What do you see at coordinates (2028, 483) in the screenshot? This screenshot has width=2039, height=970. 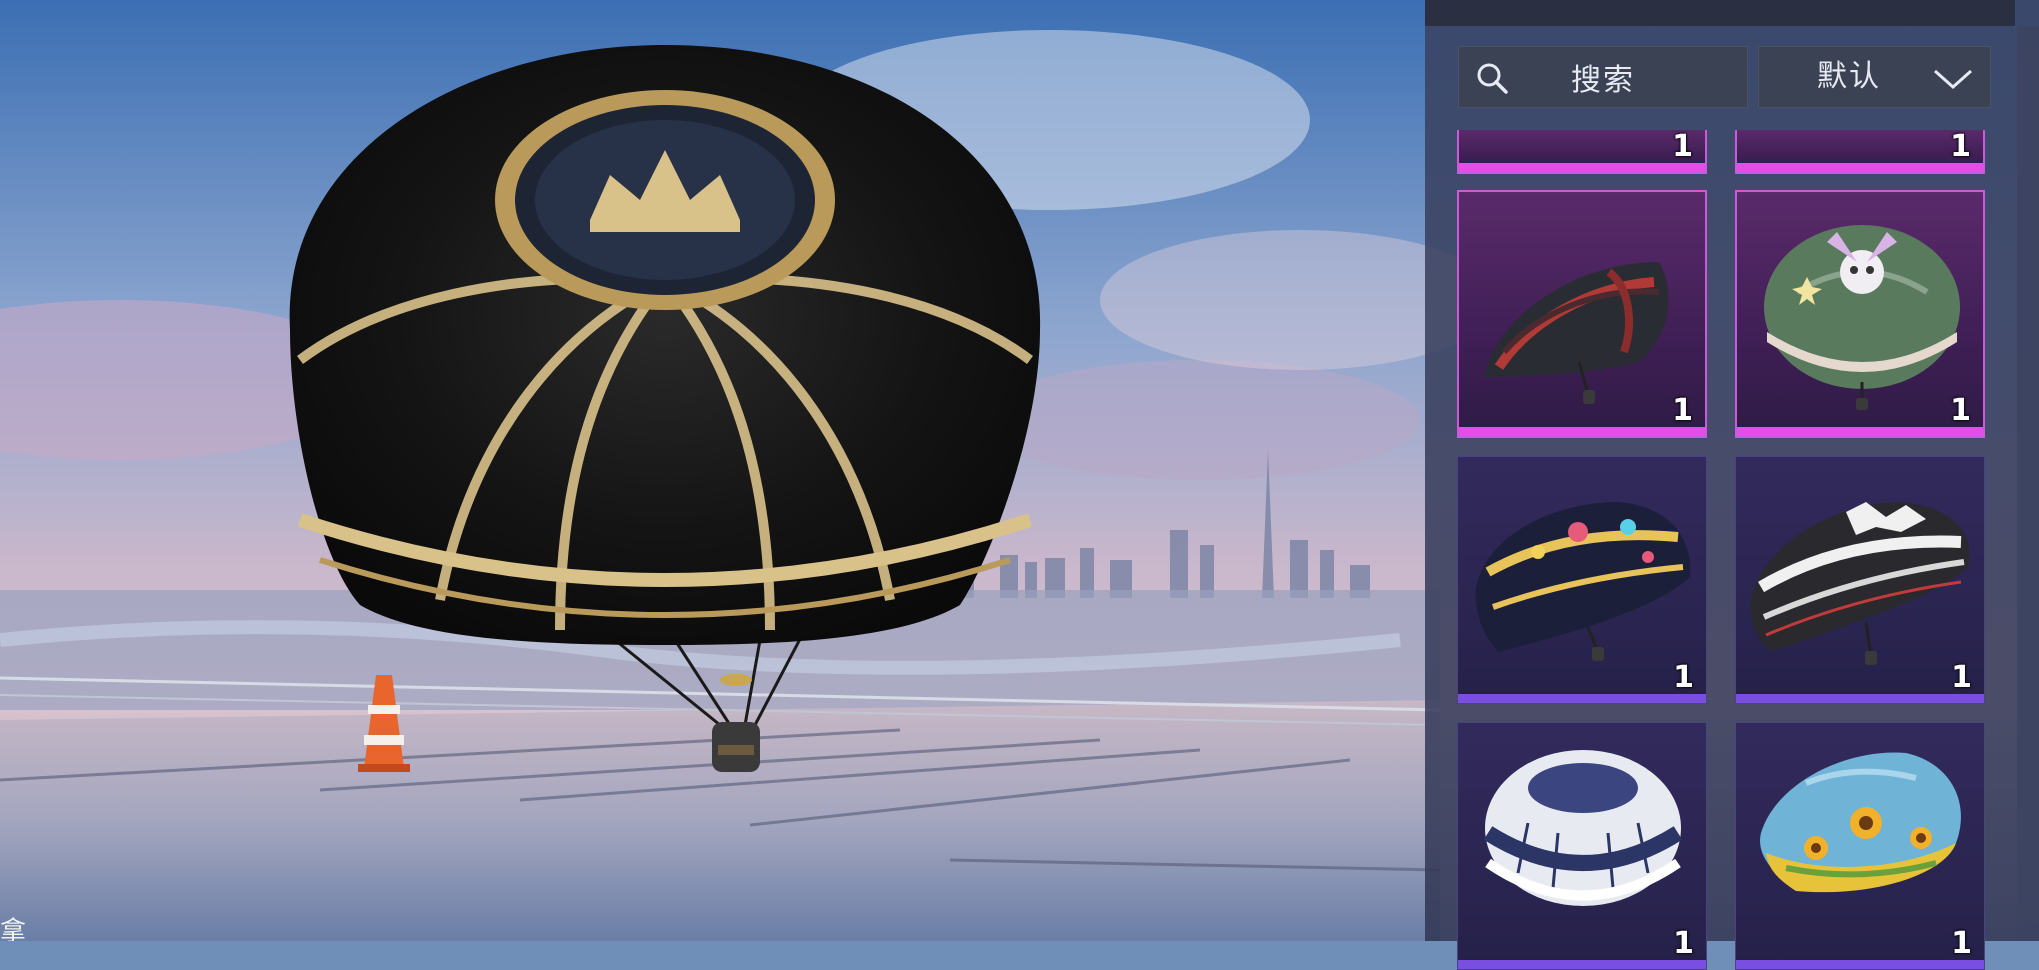 I see `panel-scrollbar` at bounding box center [2028, 483].